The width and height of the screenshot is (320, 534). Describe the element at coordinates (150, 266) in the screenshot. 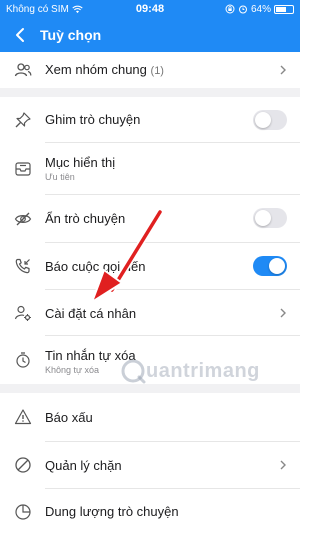

I see `call-alert-row: Báo cuộc gọi đến` at that location.